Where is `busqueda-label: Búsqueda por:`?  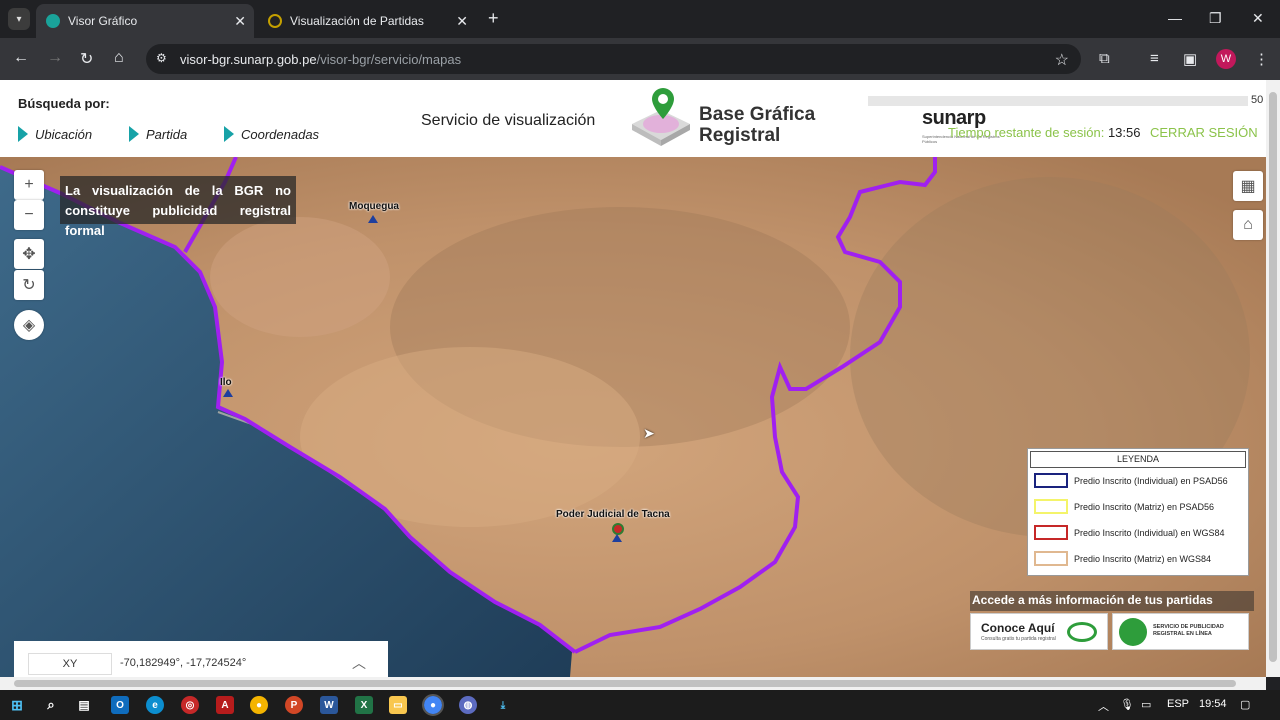
busqueda-label: Búsqueda por: is located at coordinates (64, 103).